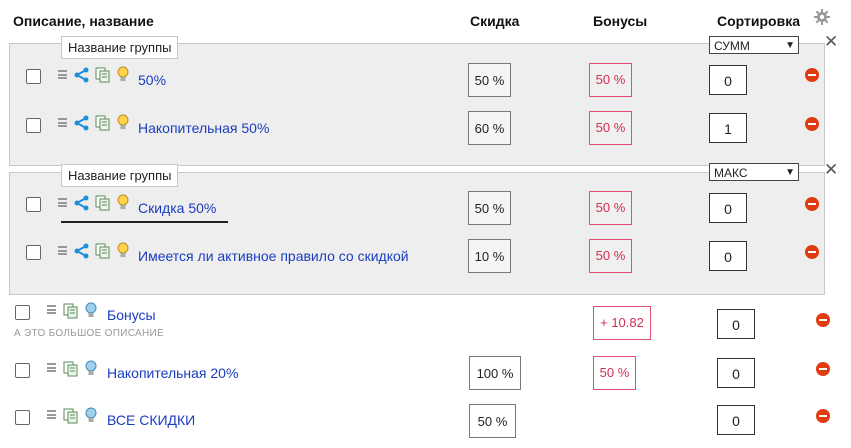  What do you see at coordinates (822, 18) in the screenshot?
I see `gear-icon` at bounding box center [822, 18].